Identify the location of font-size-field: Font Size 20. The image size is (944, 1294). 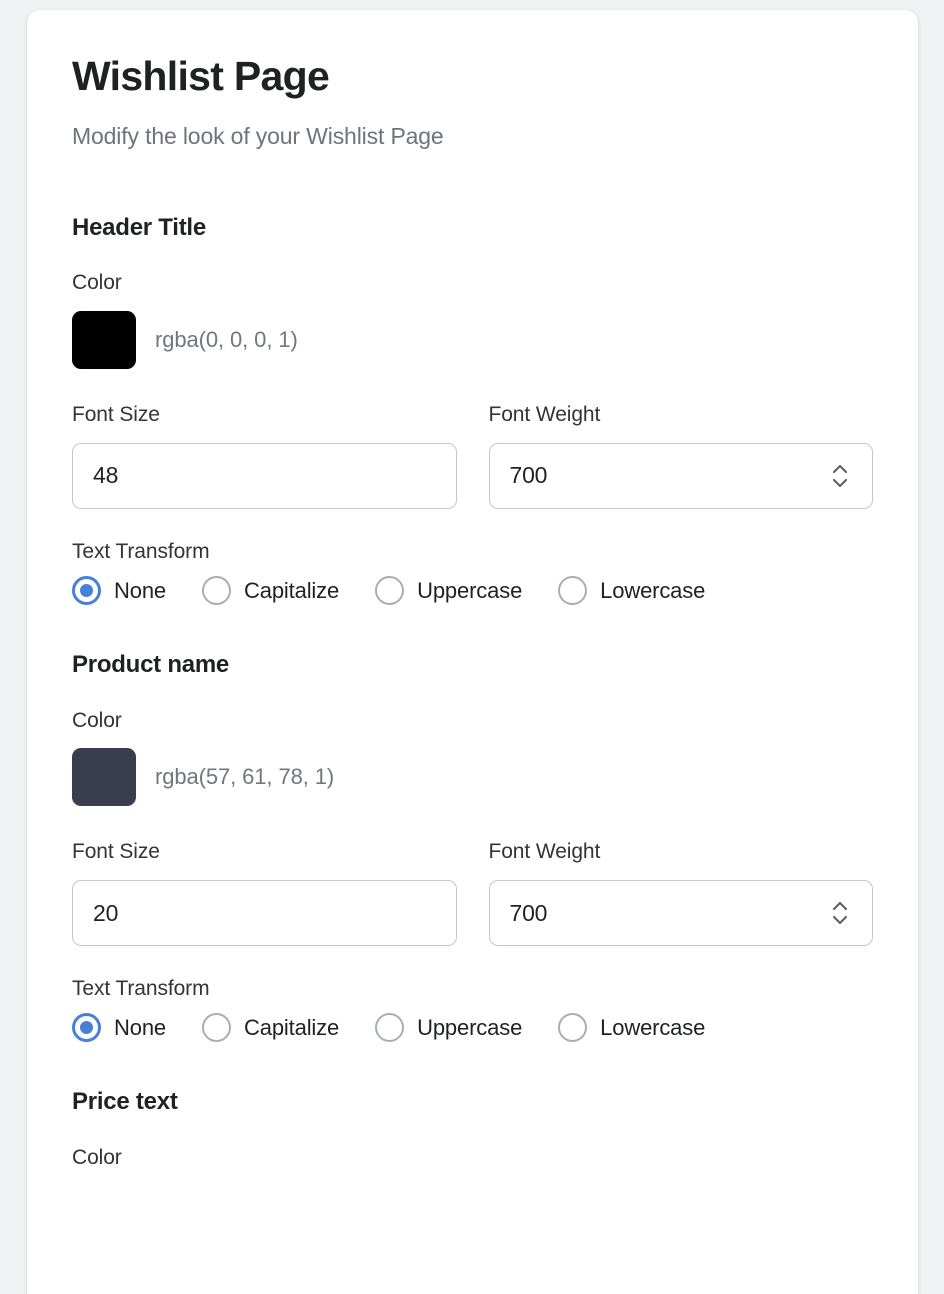
(264, 893).